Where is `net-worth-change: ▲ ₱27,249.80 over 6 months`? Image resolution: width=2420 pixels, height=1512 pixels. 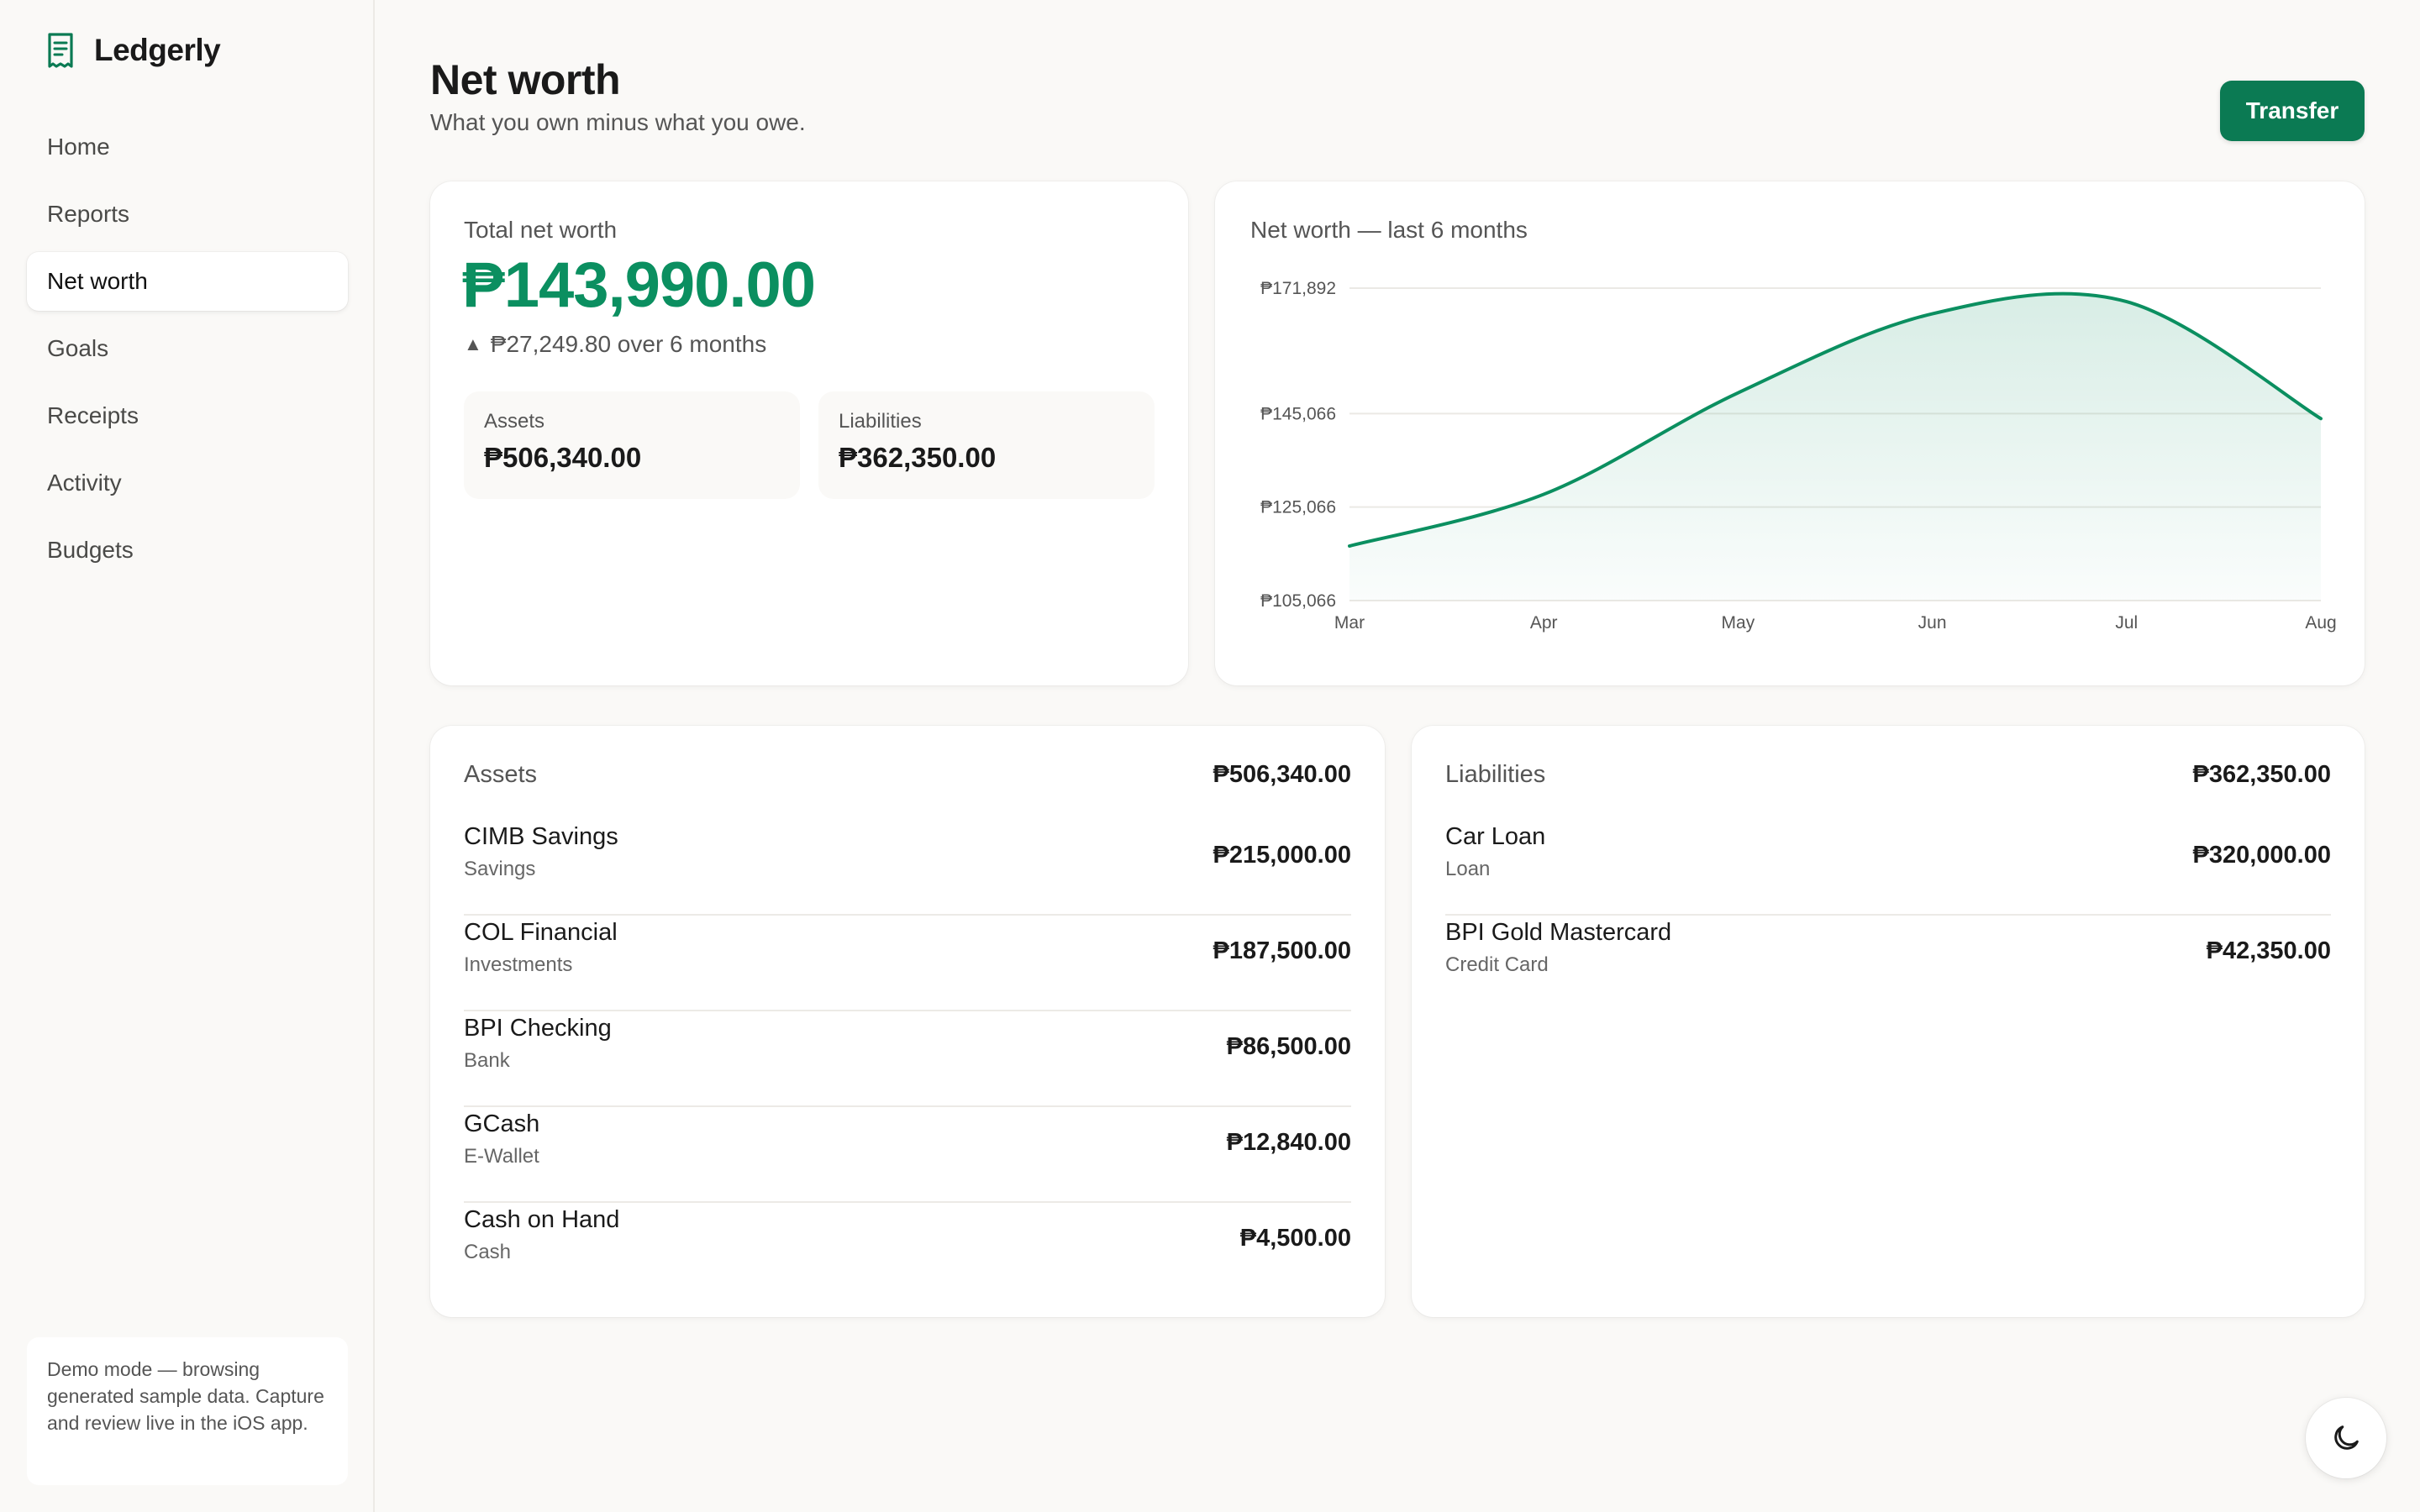 net-worth-change: ▲ ₱27,249.80 over 6 months is located at coordinates (615, 344).